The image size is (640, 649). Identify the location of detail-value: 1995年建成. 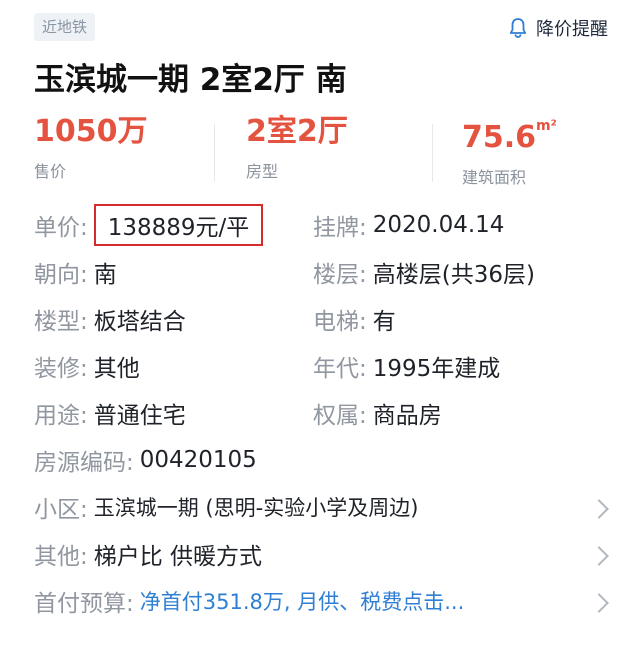
(436, 369).